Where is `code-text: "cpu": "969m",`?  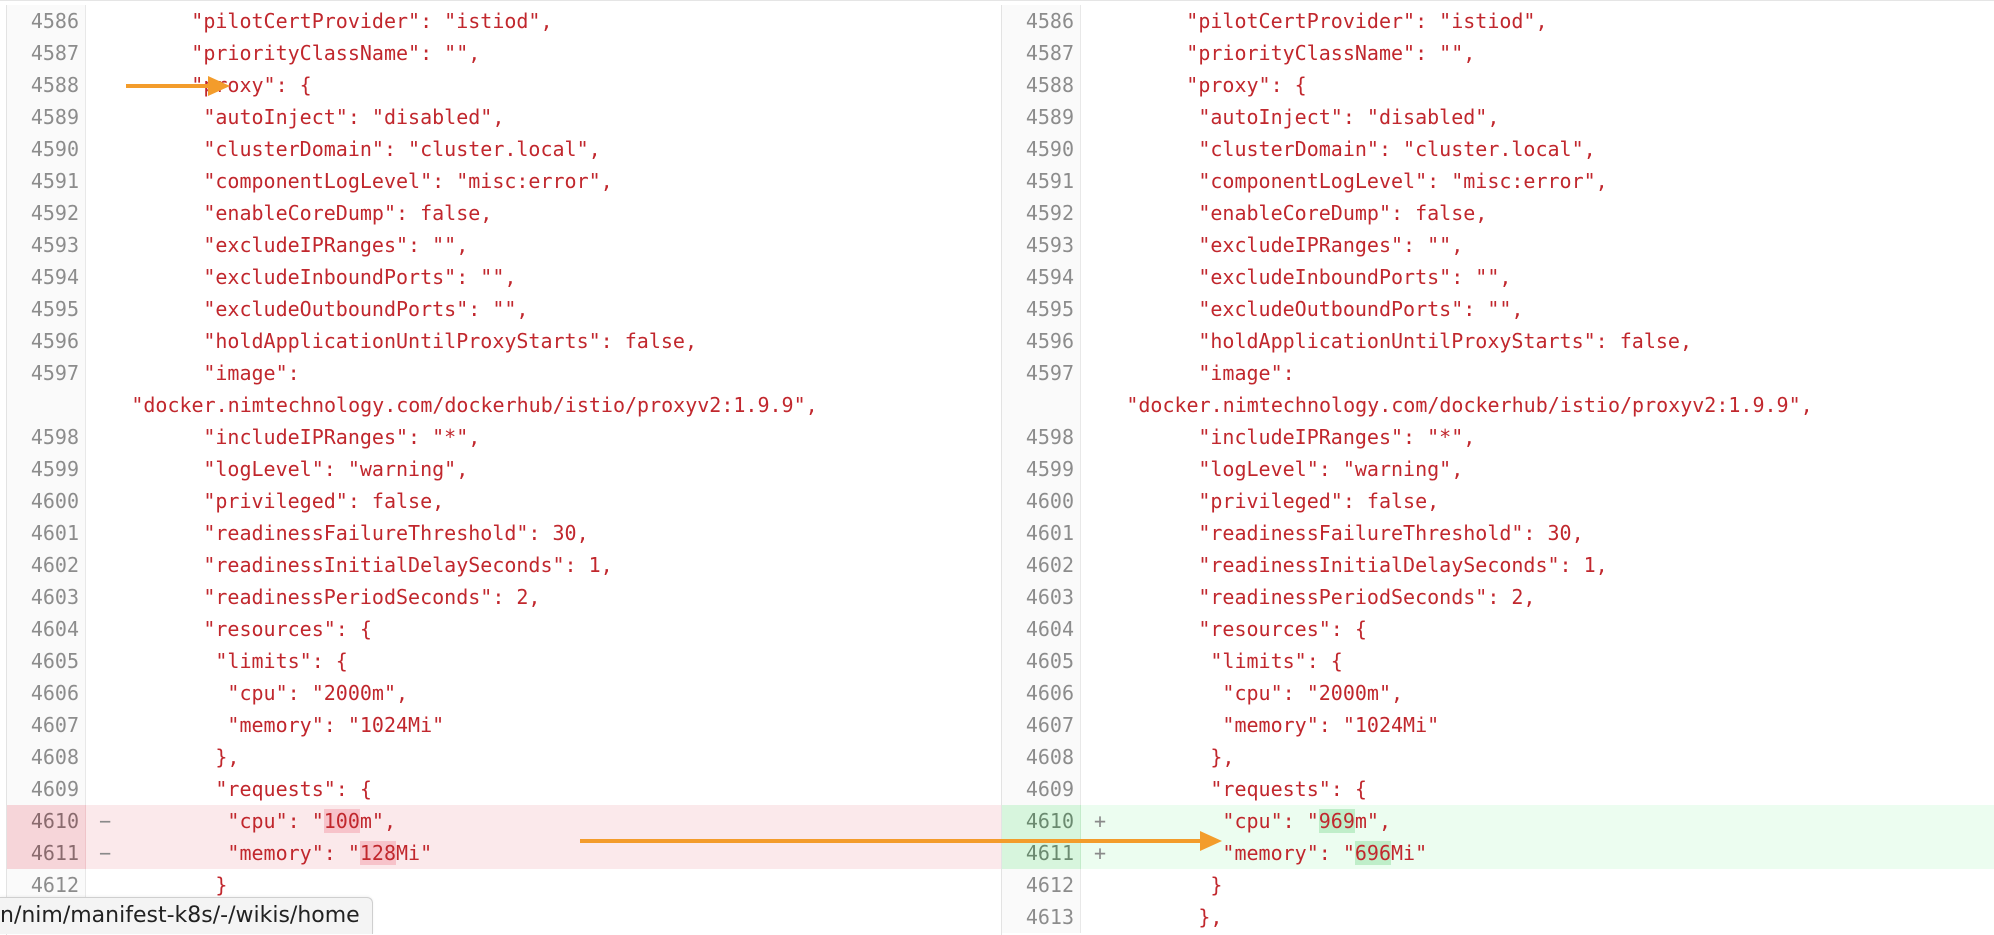 code-text: "cpu": "969m", is located at coordinates (1246, 821).